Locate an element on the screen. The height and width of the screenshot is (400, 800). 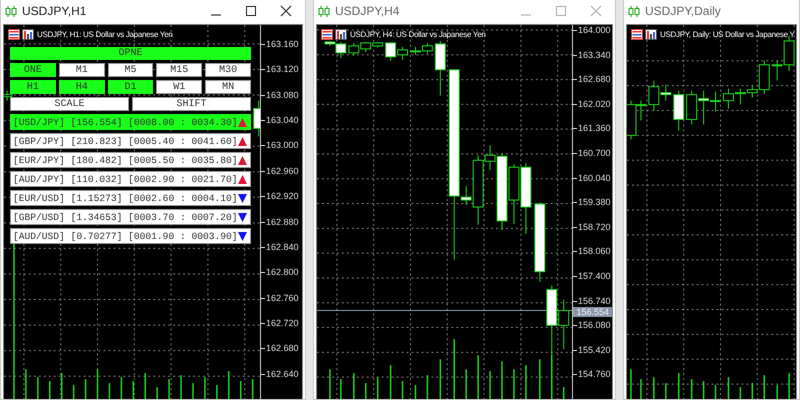
currency-pair-row: [EUR/JPY] [180.482] [0005.50 : 0035.80] is located at coordinates (130, 160).